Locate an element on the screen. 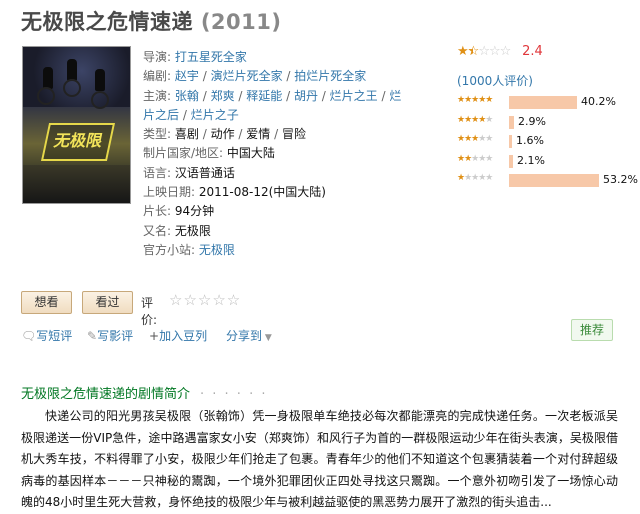 The image size is (640, 514). official-site-link: 无极限 is located at coordinates (217, 250).